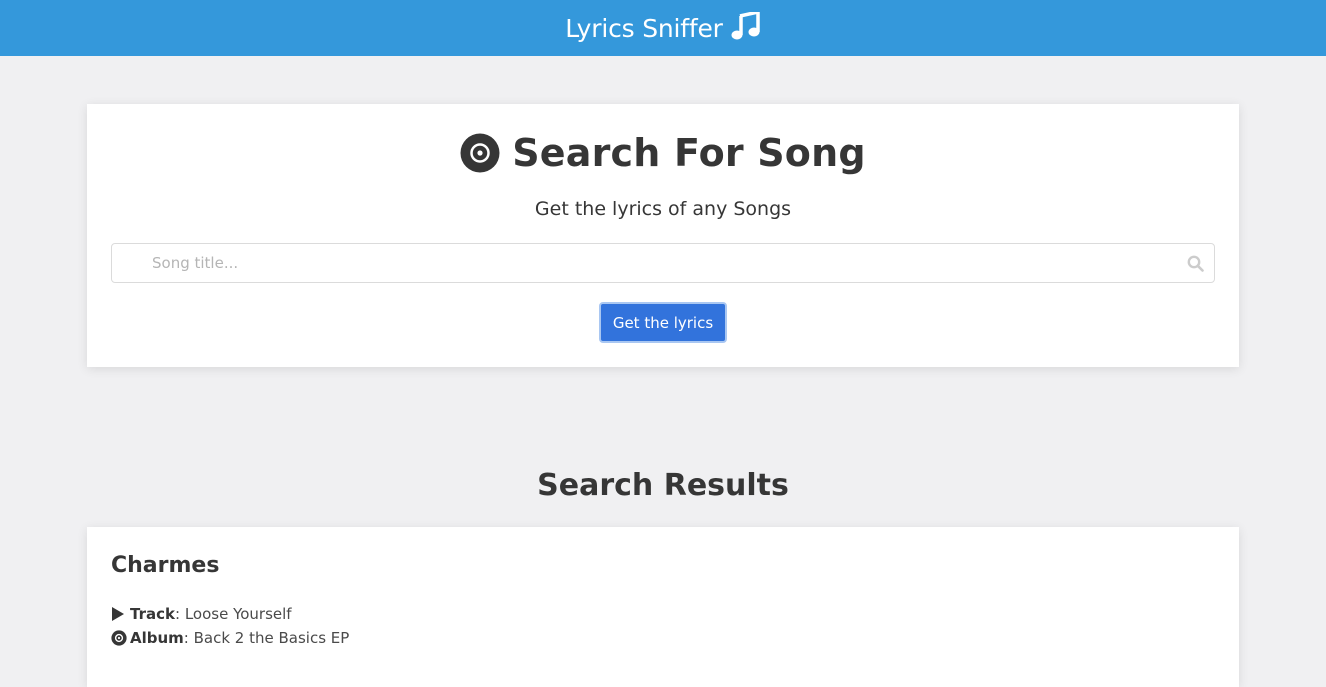 The width and height of the screenshot is (1326, 687). Describe the element at coordinates (663, 209) in the screenshot. I see `search-subtitle: Get the lyrics of any Songs` at that location.